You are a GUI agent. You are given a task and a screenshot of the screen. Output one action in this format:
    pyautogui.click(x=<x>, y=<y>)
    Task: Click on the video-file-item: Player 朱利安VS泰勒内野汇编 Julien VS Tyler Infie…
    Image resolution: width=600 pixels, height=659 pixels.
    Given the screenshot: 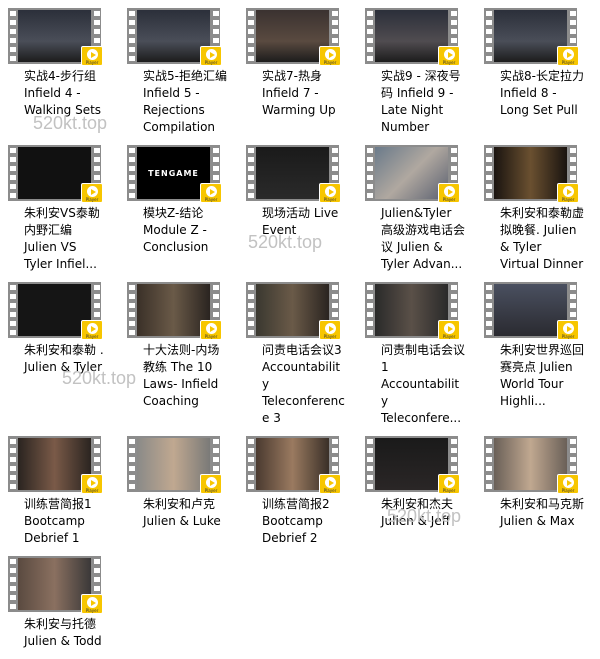 What is the action you would take?
    pyautogui.click(x=67, y=209)
    